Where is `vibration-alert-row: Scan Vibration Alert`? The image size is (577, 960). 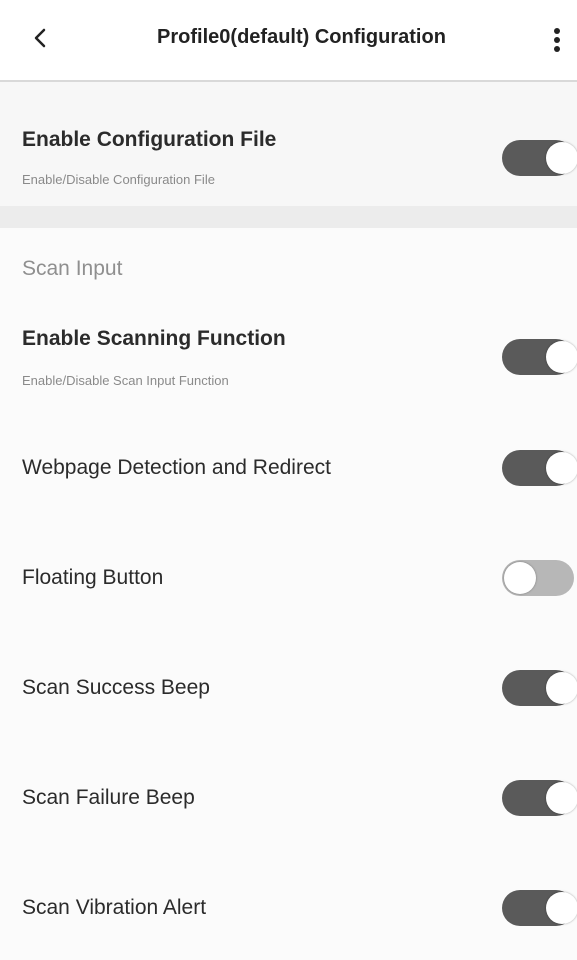 vibration-alert-row: Scan Vibration Alert is located at coordinates (288, 910).